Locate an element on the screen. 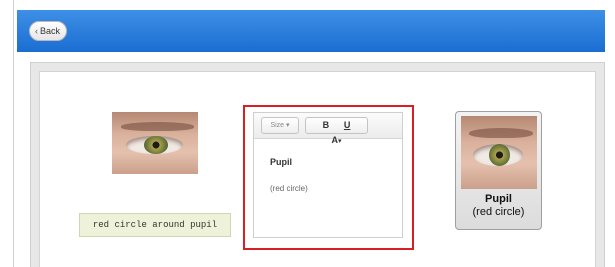 This screenshot has width=615, height=267. editor-text-title: Pupil is located at coordinates (281, 162).